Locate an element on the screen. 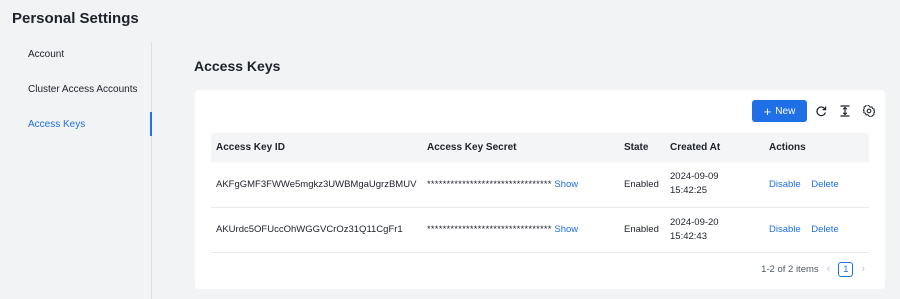 Image resolution: width=900 pixels, height=299 pixels. column-header-access-key-secret: Access Key Secret is located at coordinates (472, 147).